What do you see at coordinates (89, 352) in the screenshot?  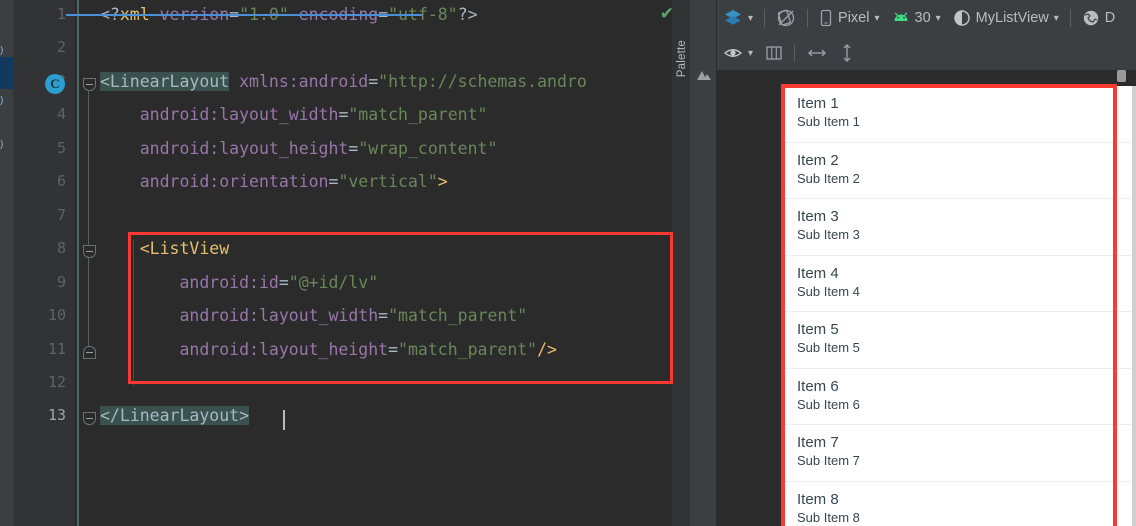 I see `fold-marker-linearlayout-end` at bounding box center [89, 352].